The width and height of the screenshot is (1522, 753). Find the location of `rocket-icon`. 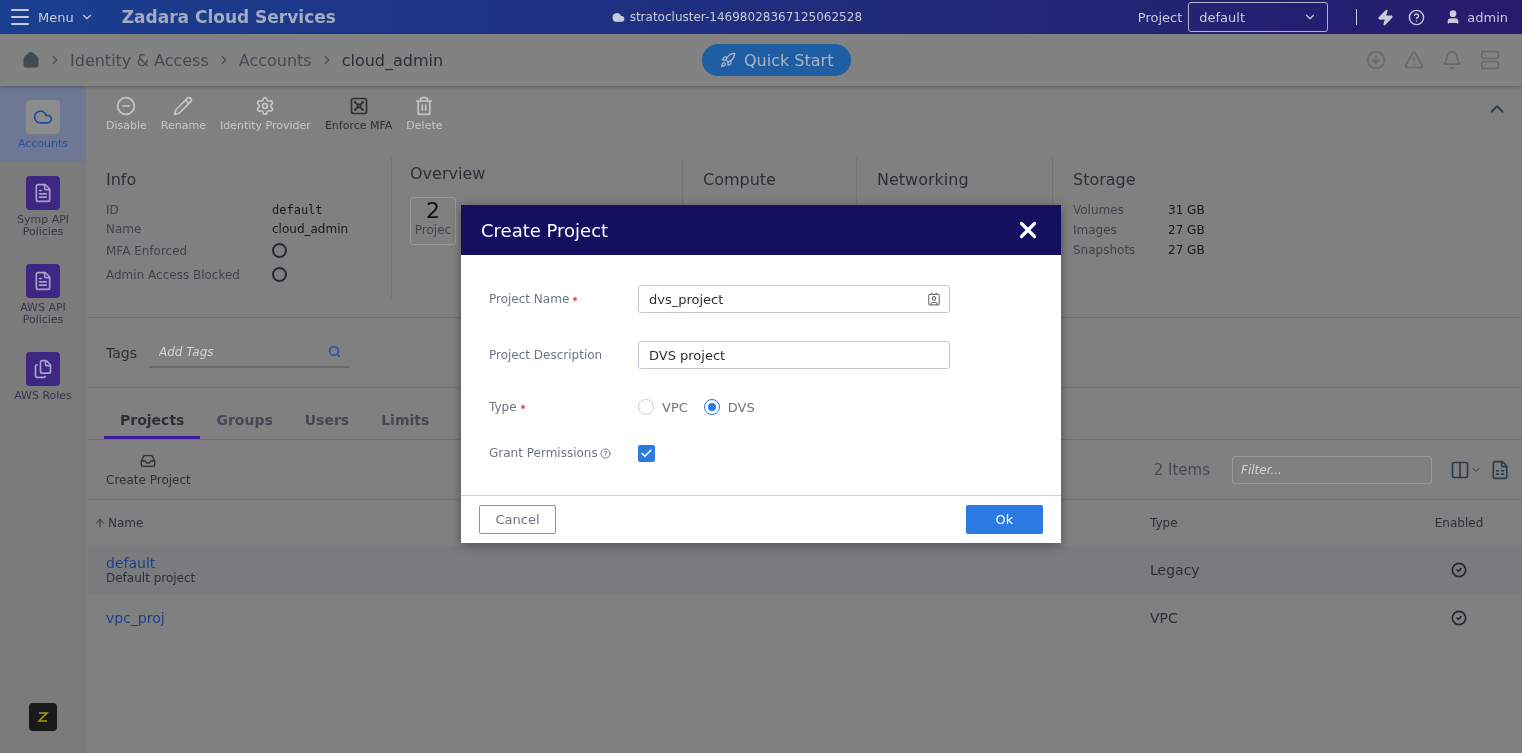

rocket-icon is located at coordinates (728, 60).